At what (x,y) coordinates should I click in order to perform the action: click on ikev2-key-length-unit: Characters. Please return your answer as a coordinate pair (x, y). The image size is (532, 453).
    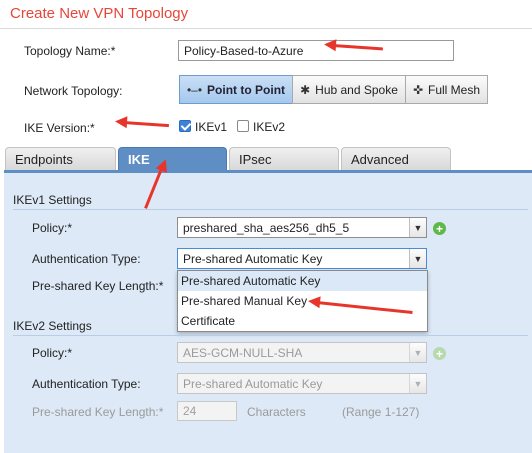
    Looking at the image, I should click on (276, 412).